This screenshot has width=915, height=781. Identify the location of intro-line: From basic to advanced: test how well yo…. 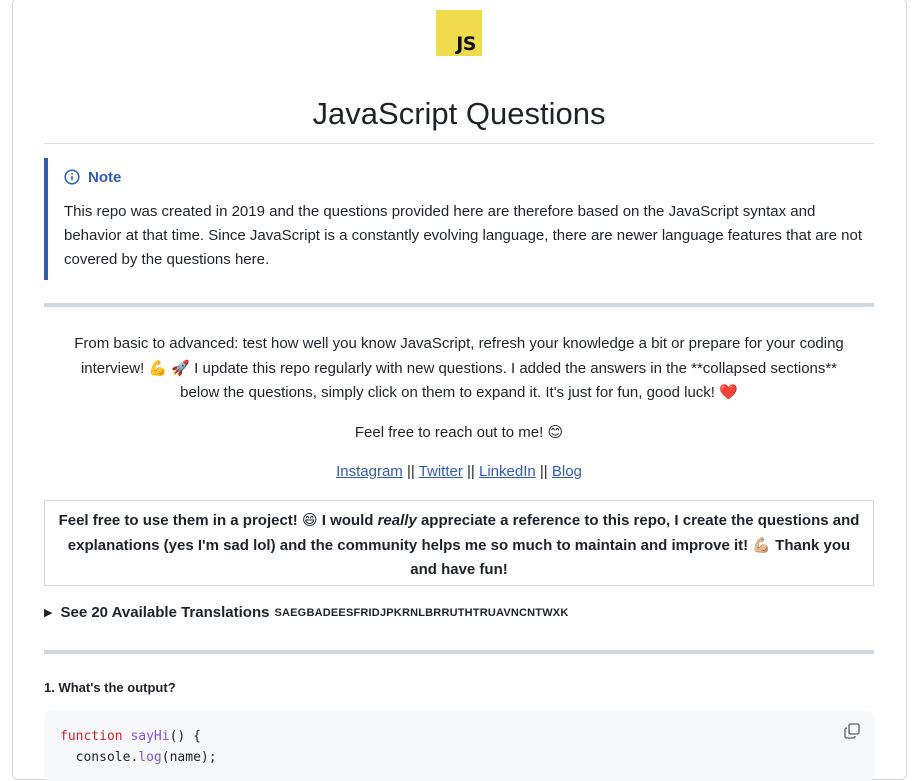
(459, 343).